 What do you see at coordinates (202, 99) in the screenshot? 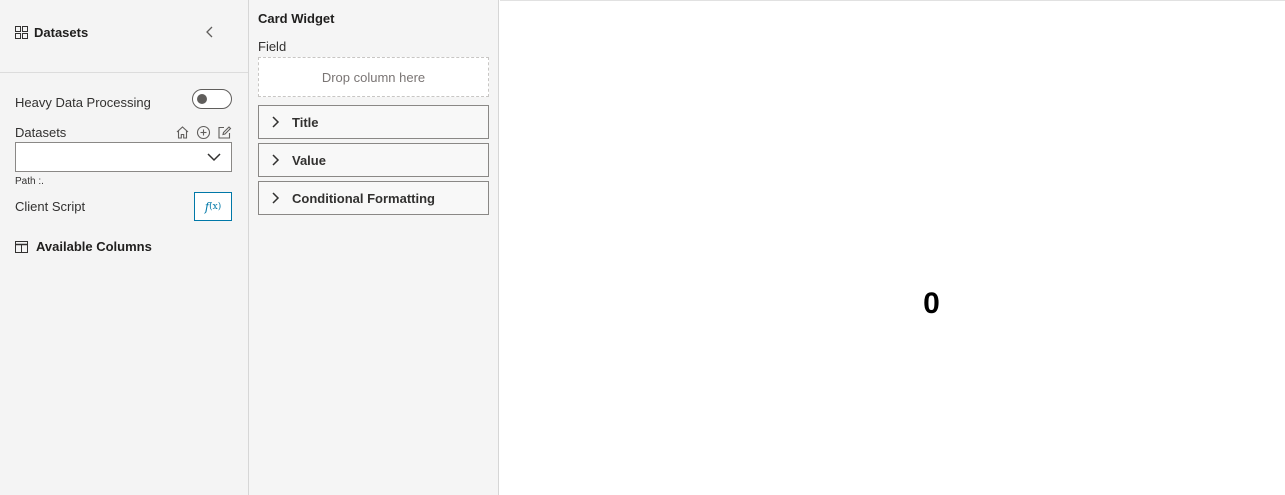
I see `toggle-knob` at bounding box center [202, 99].